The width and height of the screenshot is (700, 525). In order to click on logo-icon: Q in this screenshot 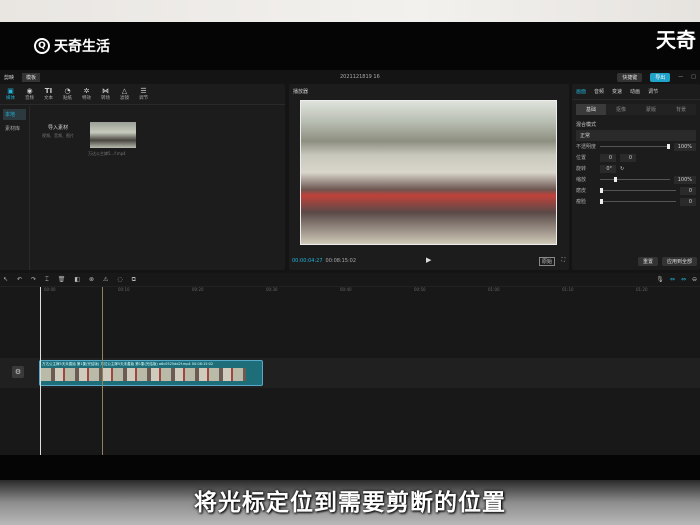, I will do `click(42, 46)`.